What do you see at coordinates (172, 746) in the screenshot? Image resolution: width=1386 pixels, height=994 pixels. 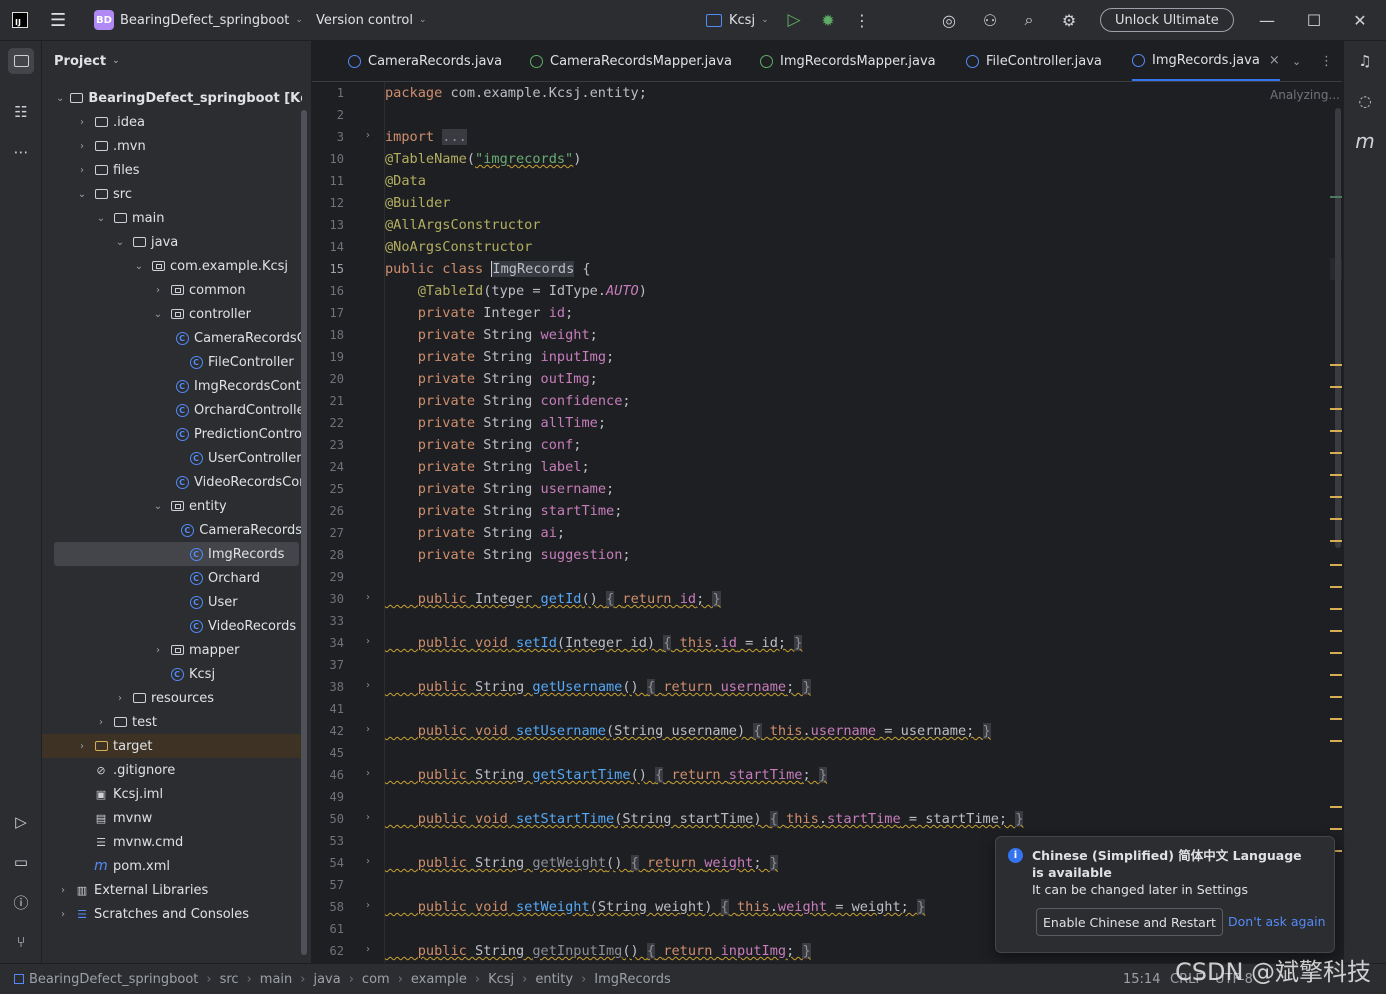 I see `tree-item: › target` at bounding box center [172, 746].